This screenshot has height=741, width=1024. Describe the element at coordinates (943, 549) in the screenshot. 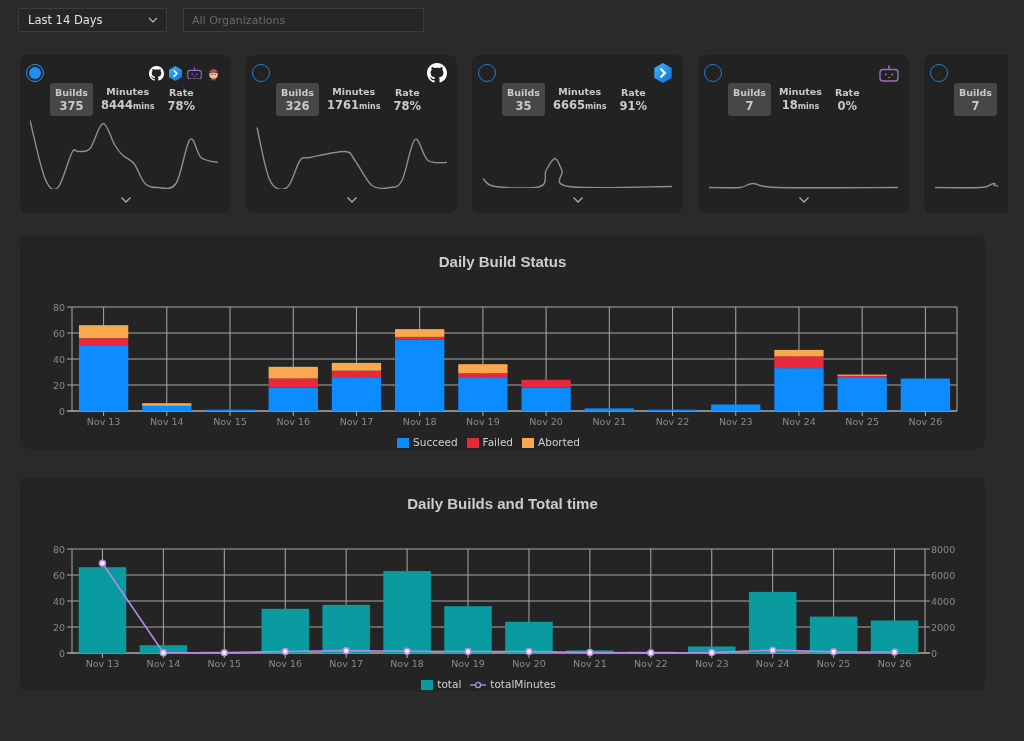

I see `axis-tick-label: 8000` at that location.